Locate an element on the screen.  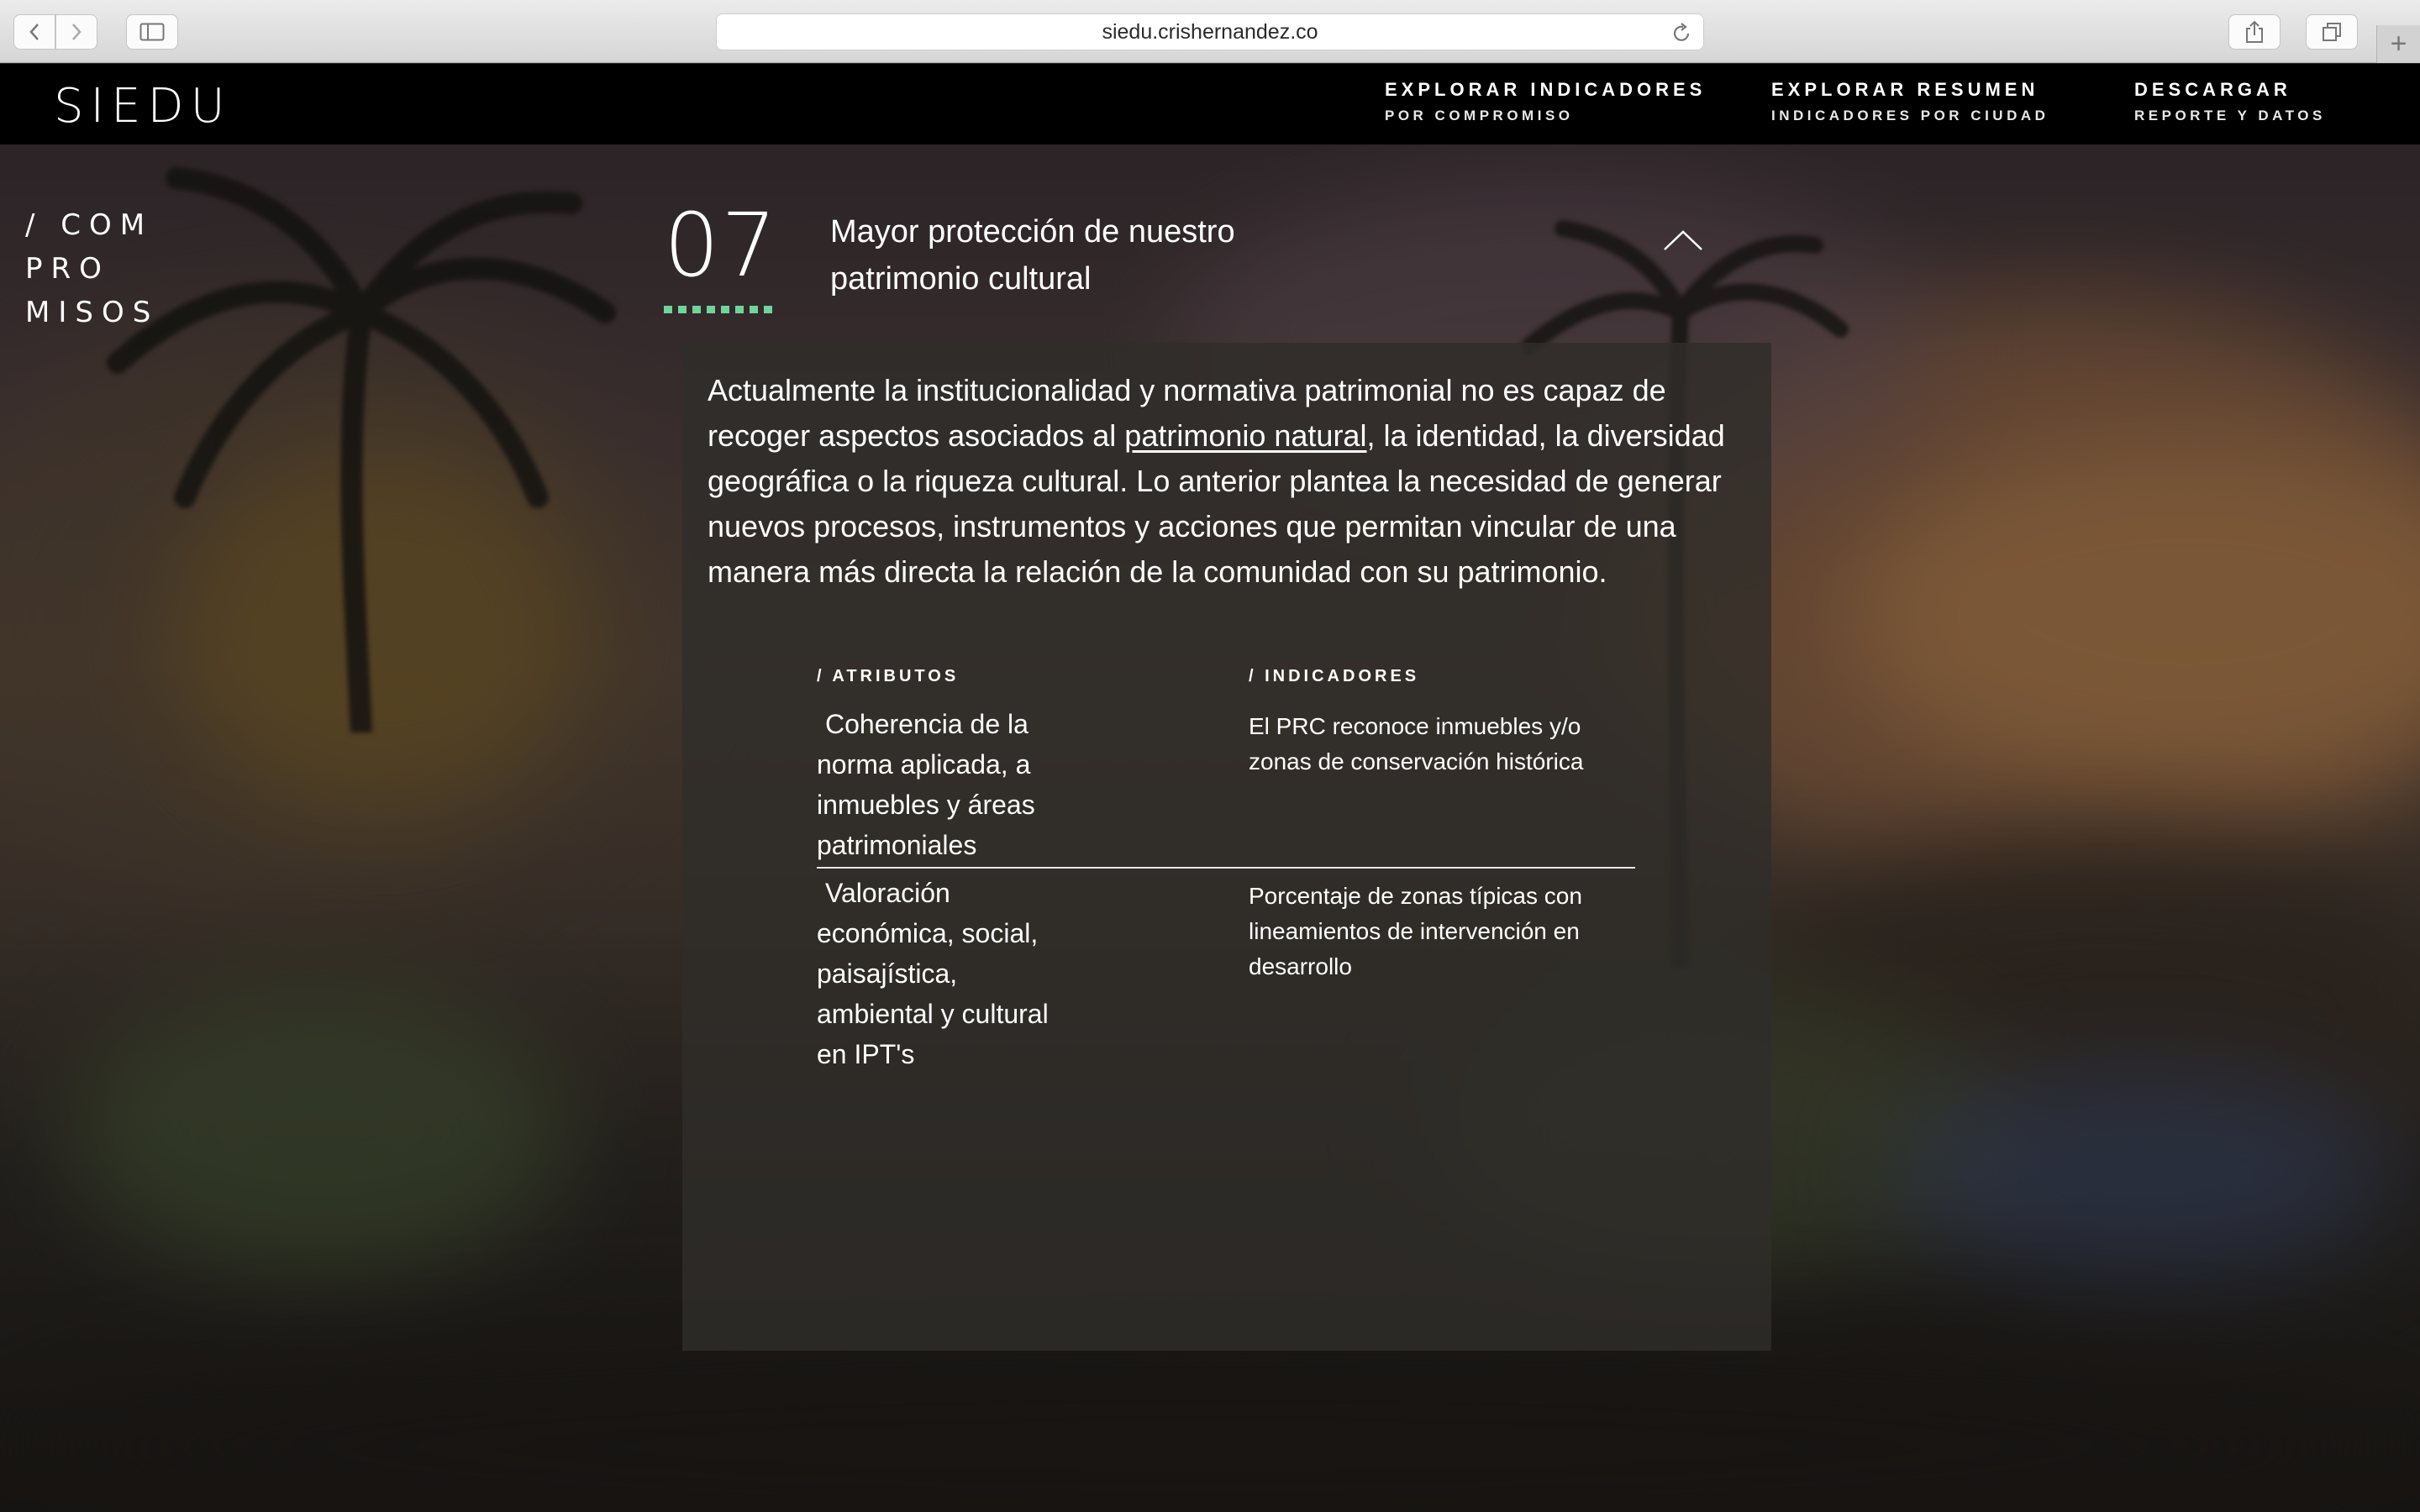
commitment-title-line: Mayor protección de nuestro is located at coordinates (1032, 231).